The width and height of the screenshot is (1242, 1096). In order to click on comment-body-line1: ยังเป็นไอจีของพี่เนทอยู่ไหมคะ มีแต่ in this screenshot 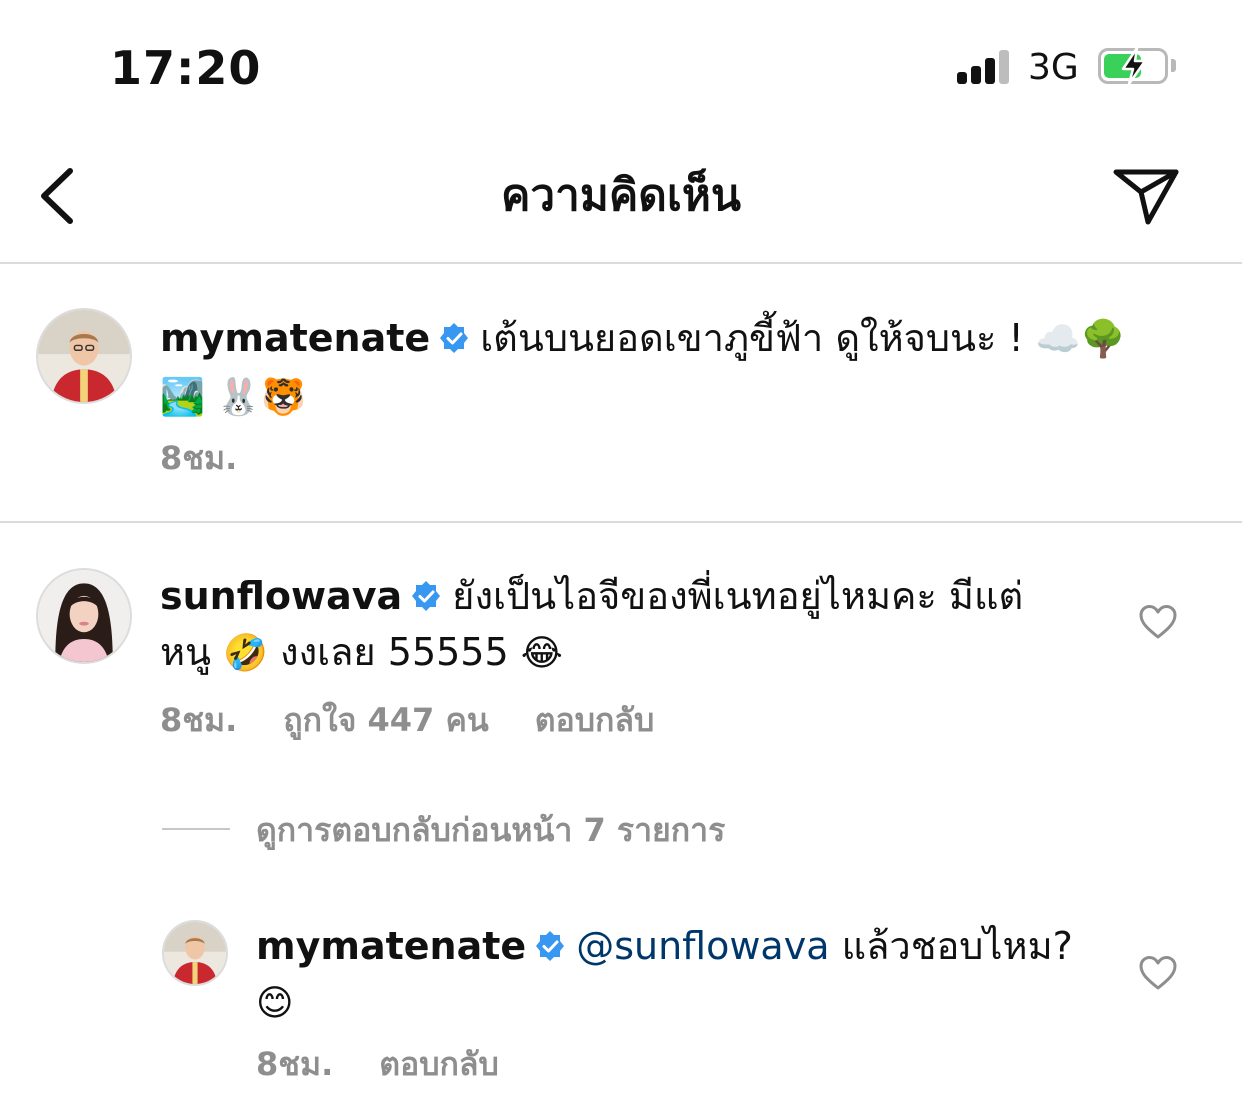, I will do `click(738, 596)`.